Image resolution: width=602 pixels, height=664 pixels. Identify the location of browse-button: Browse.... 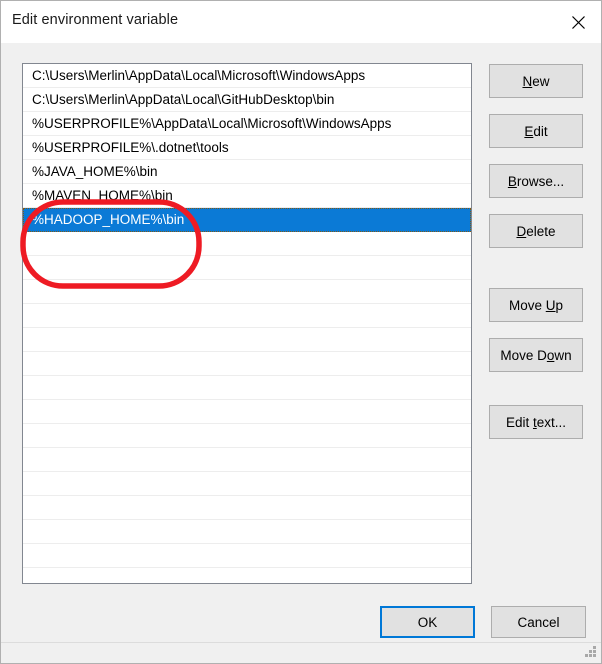
(536, 181).